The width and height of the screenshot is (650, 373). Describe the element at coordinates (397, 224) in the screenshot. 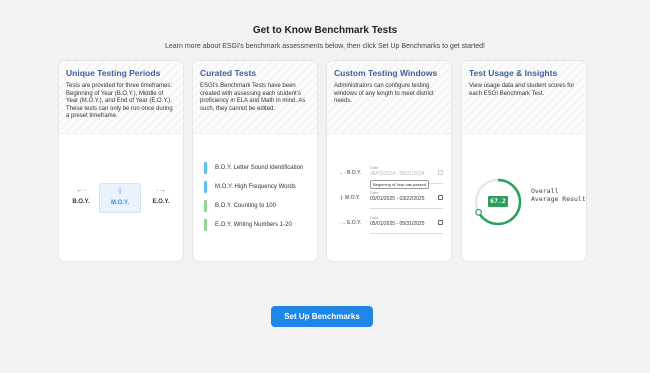

I see `field-value: 05/01/2025 - 05/31/2025` at that location.